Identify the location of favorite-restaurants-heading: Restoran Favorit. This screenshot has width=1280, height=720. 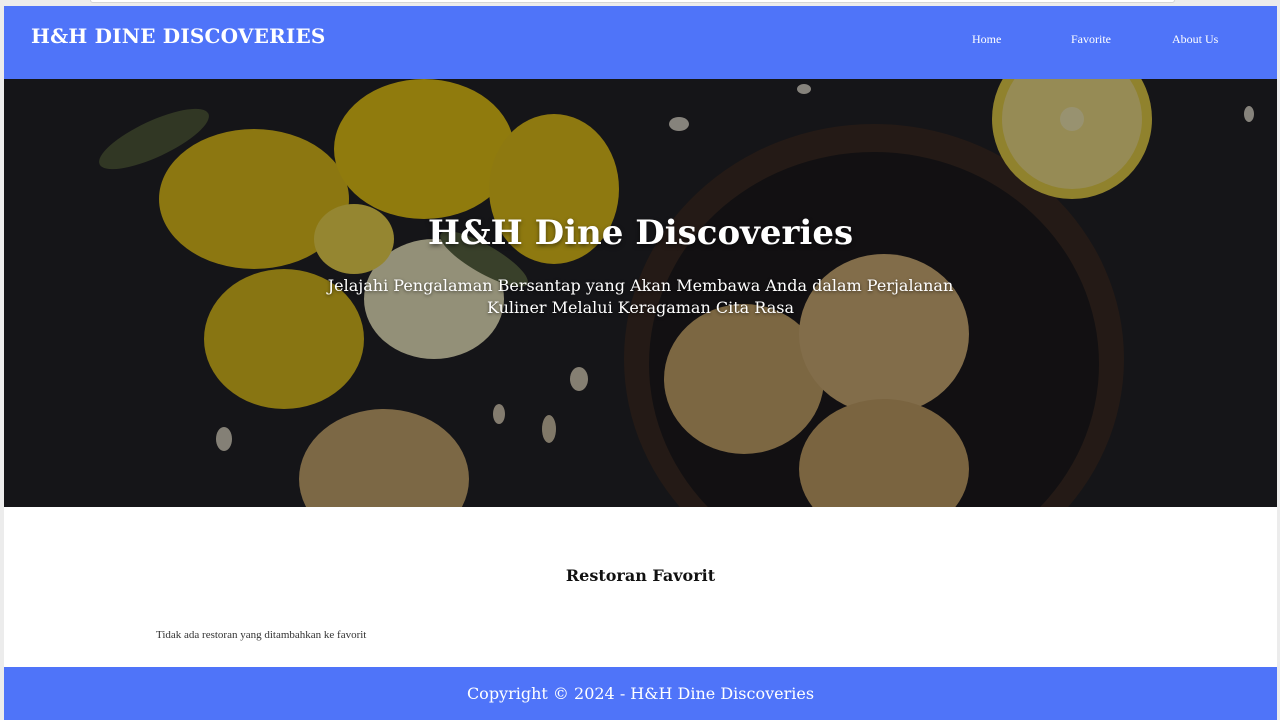
(640, 575).